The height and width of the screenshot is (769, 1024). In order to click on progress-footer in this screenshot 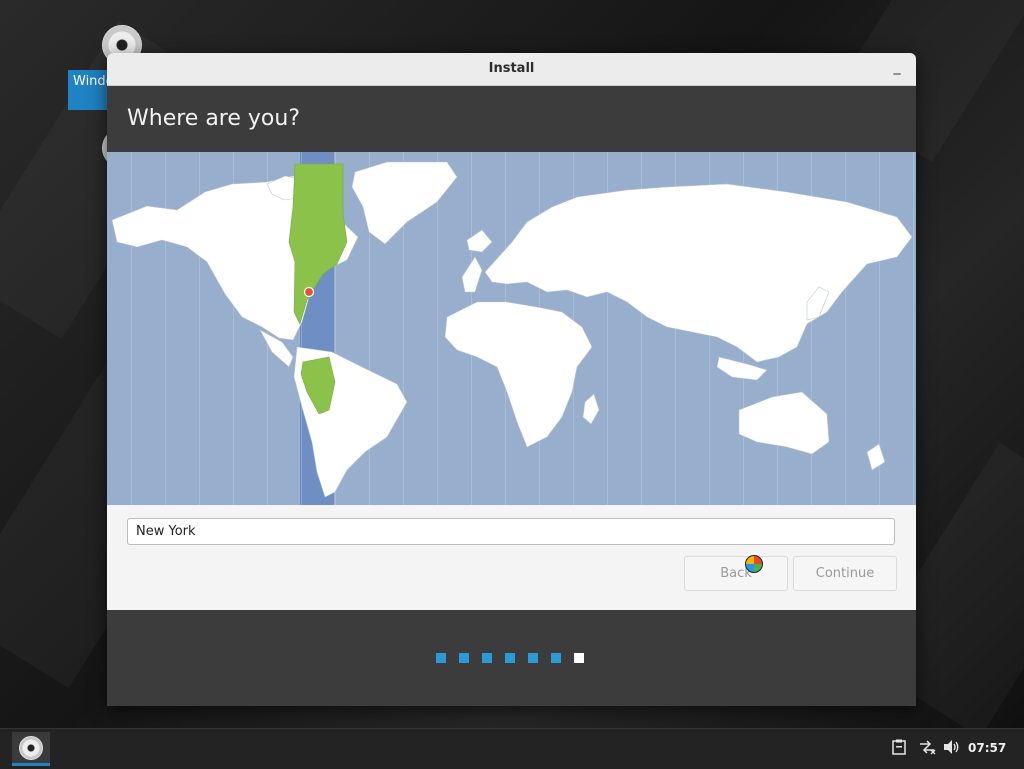, I will do `click(511, 658)`.